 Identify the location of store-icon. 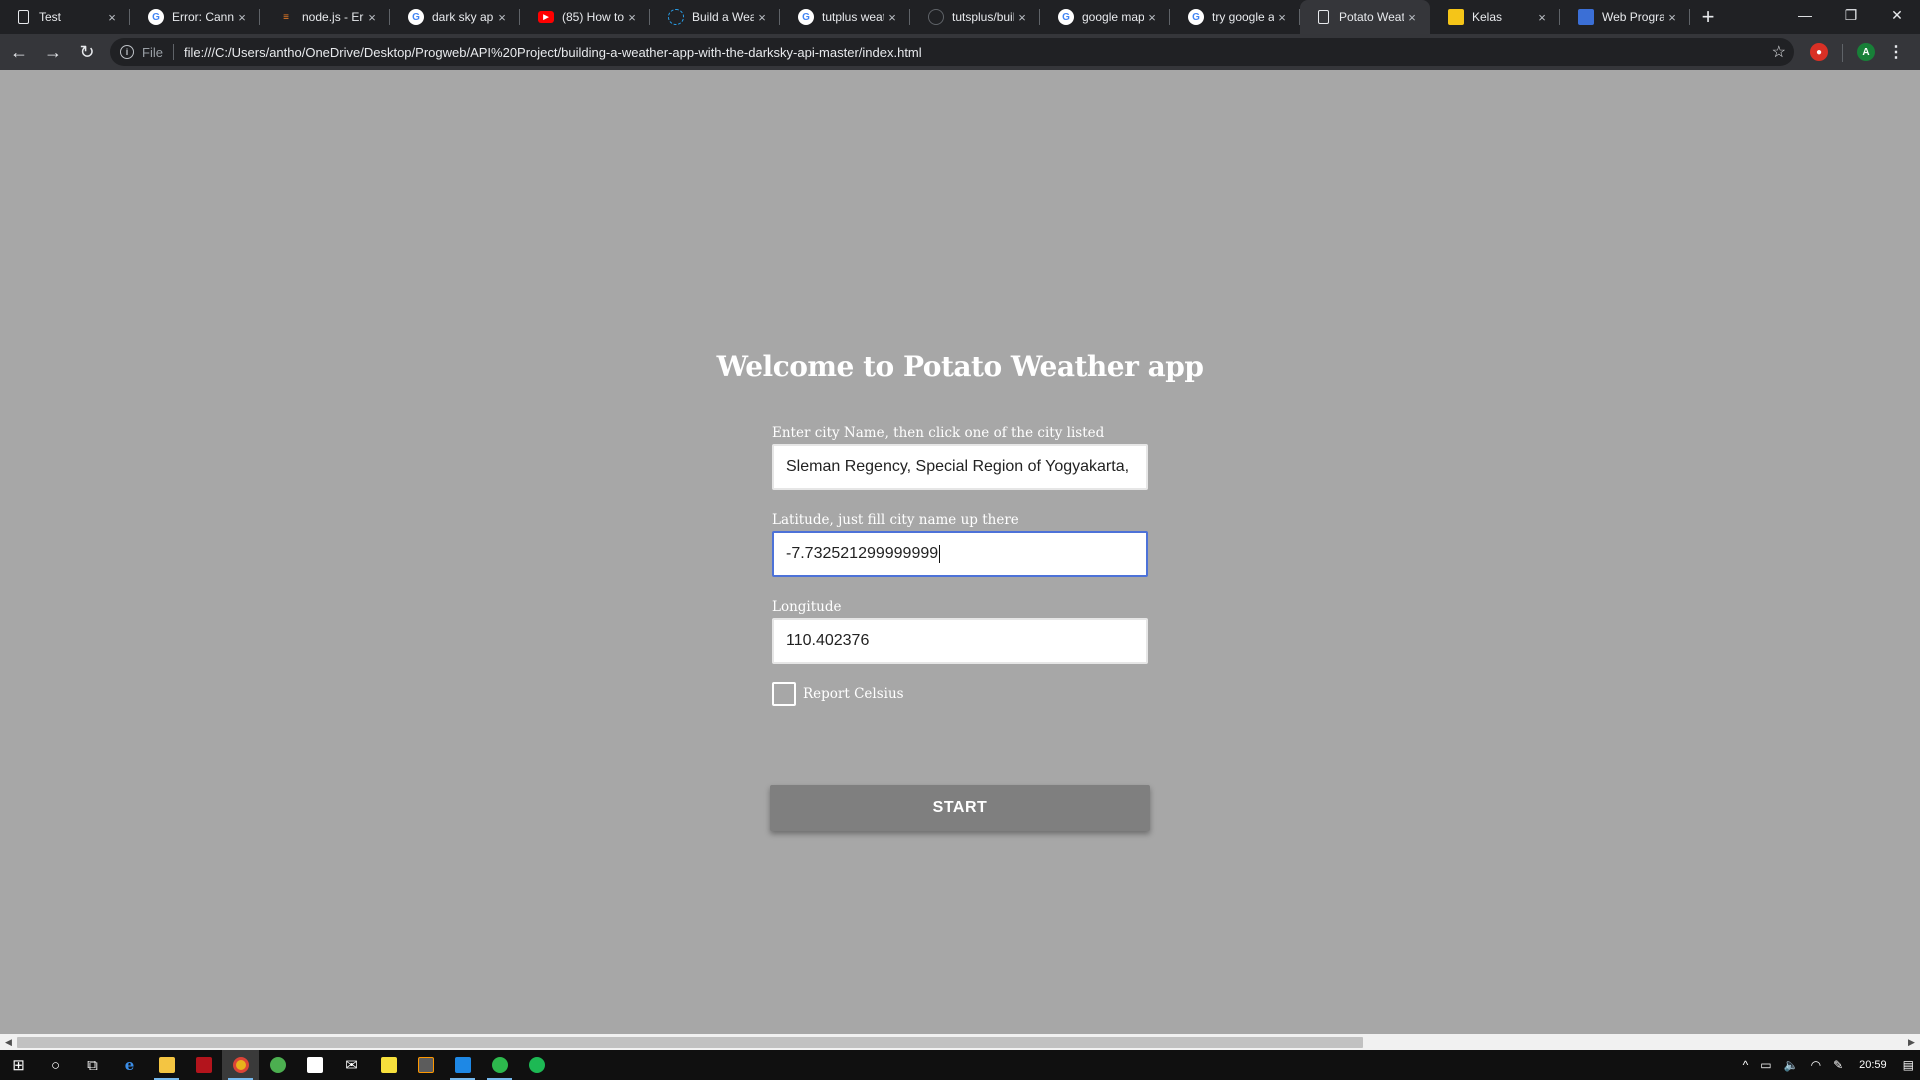
(314, 1065).